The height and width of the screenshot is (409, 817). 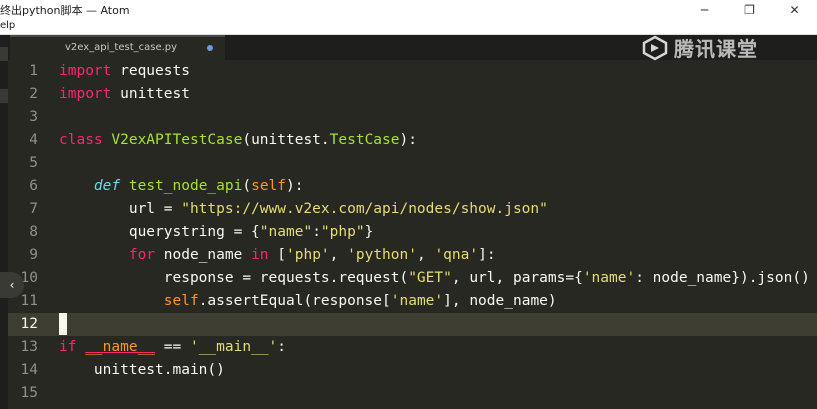 I want to click on line-number: 2, so click(x=33, y=94).